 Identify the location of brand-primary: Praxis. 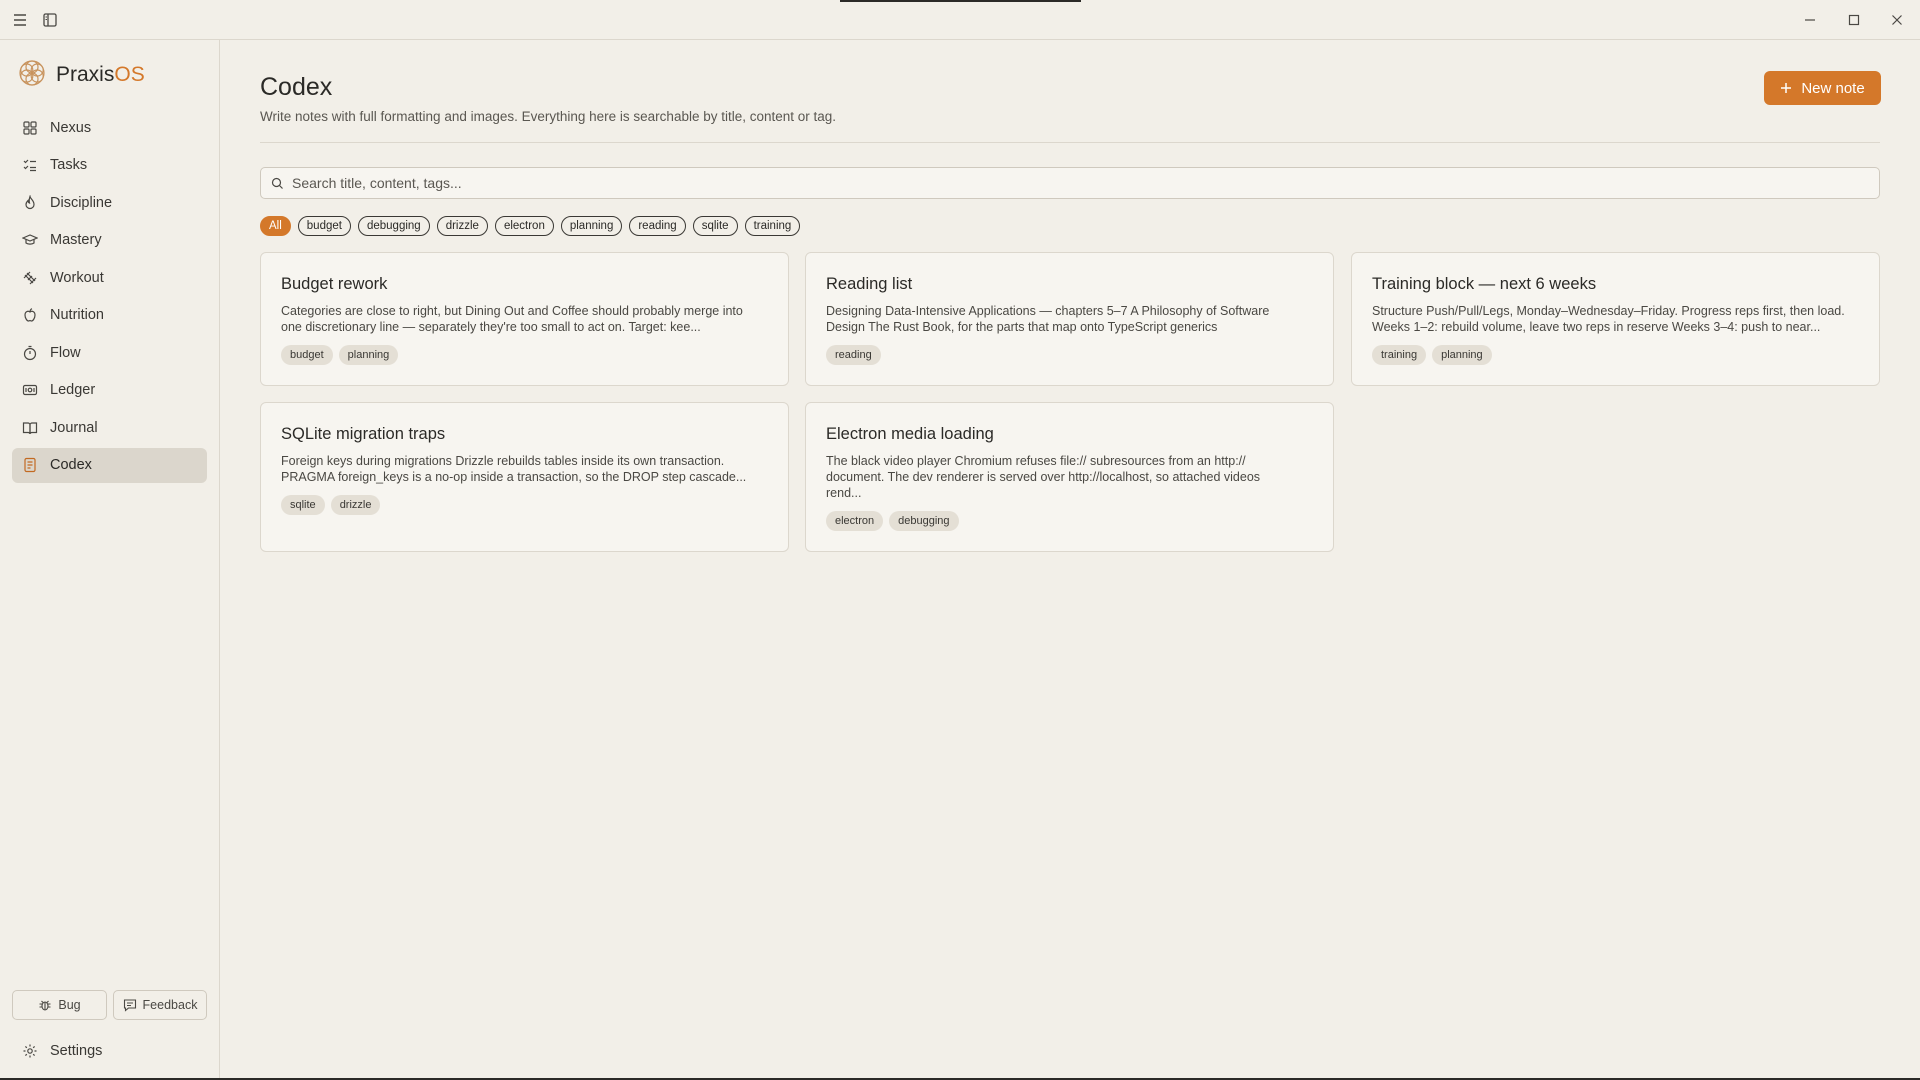
(85, 74).